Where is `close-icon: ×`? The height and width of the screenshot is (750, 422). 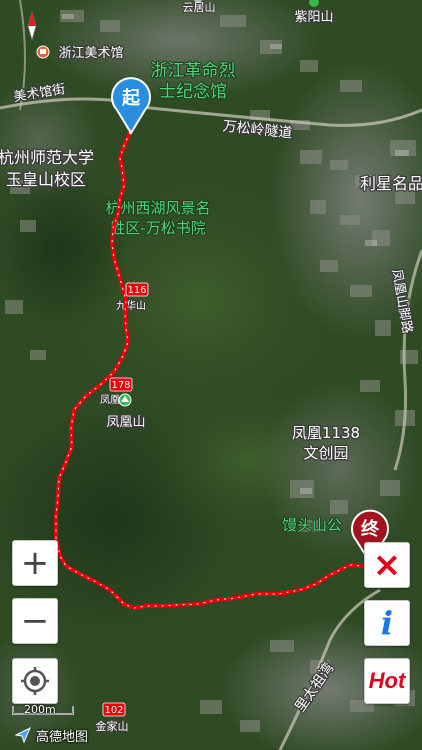
close-icon: × is located at coordinates (387, 565).